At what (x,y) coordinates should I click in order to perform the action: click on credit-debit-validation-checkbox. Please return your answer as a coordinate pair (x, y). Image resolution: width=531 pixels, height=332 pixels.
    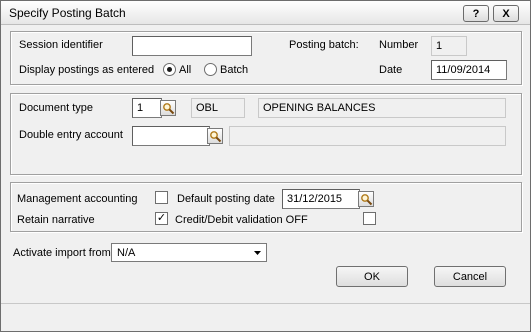
    Looking at the image, I should click on (369, 218).